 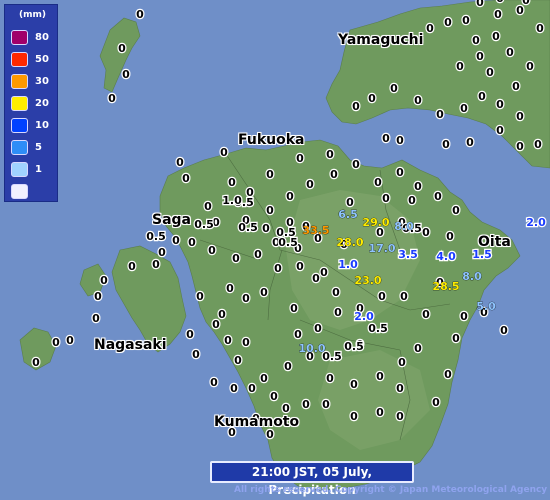 I want to click on legend-label: 20, so click(x=42, y=103).